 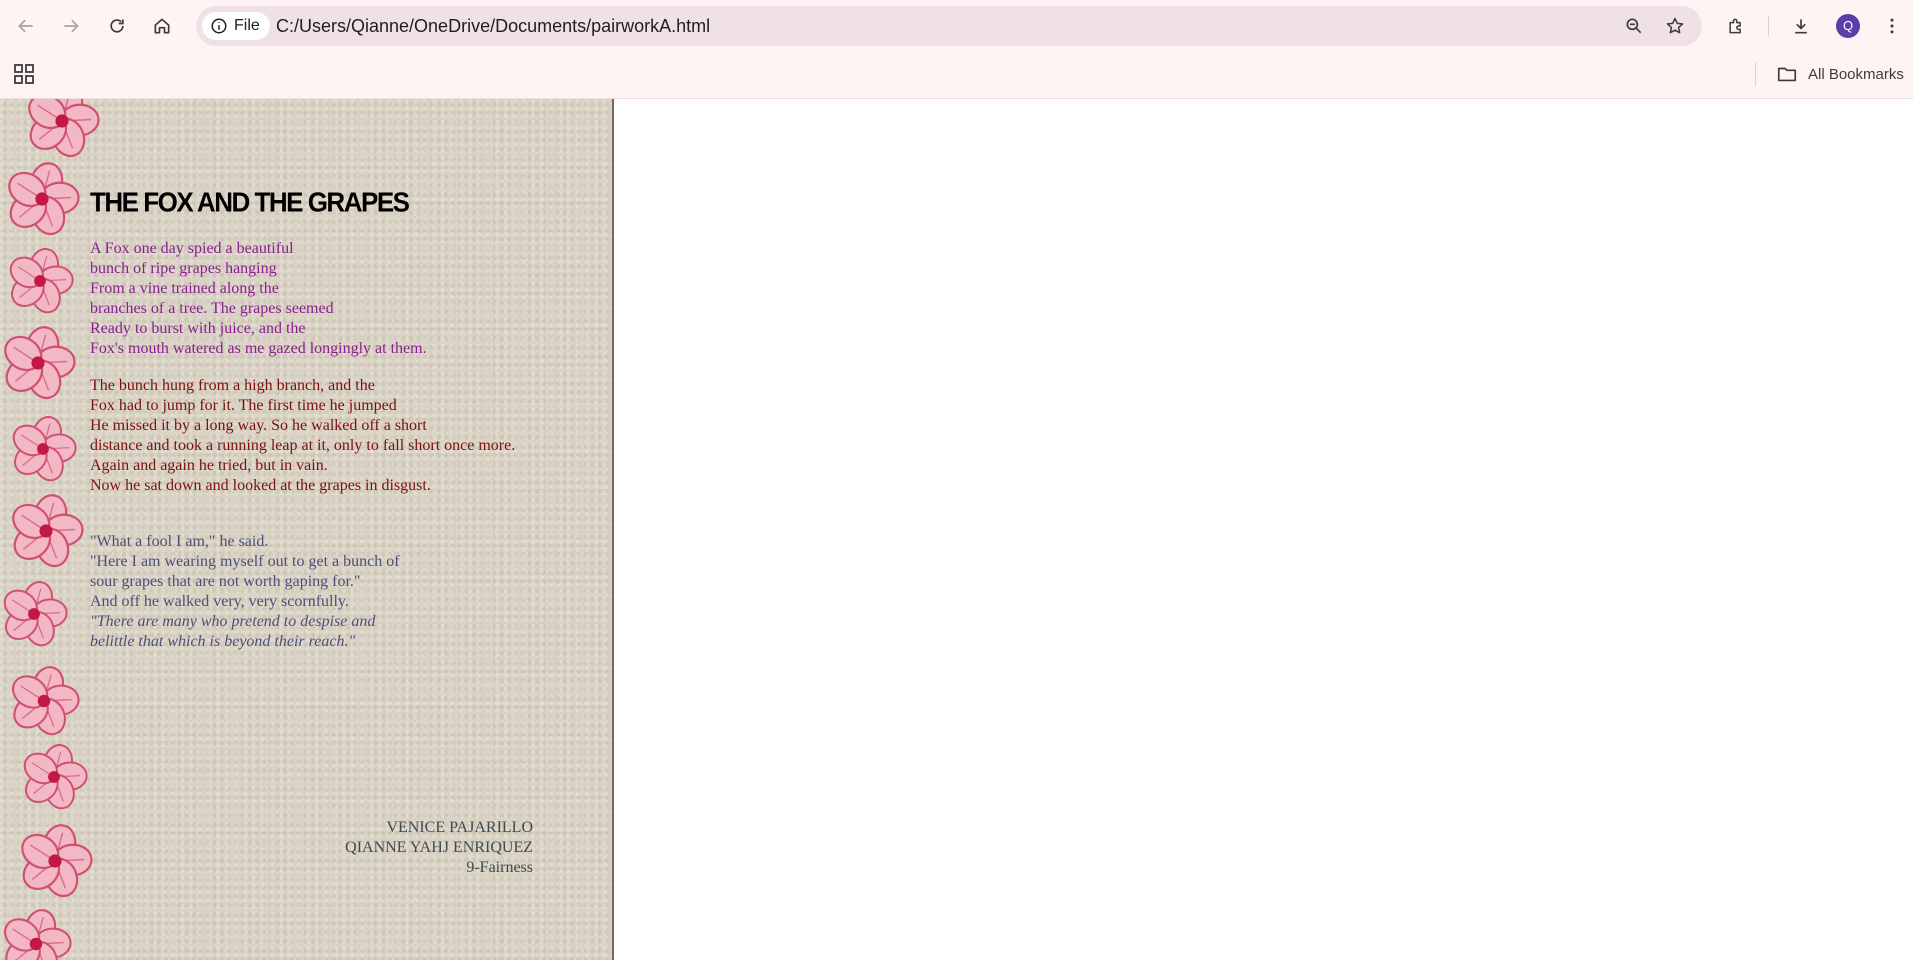 What do you see at coordinates (459, 827) in the screenshot?
I see `credit-author-1: VENICE PAJARILLO` at bounding box center [459, 827].